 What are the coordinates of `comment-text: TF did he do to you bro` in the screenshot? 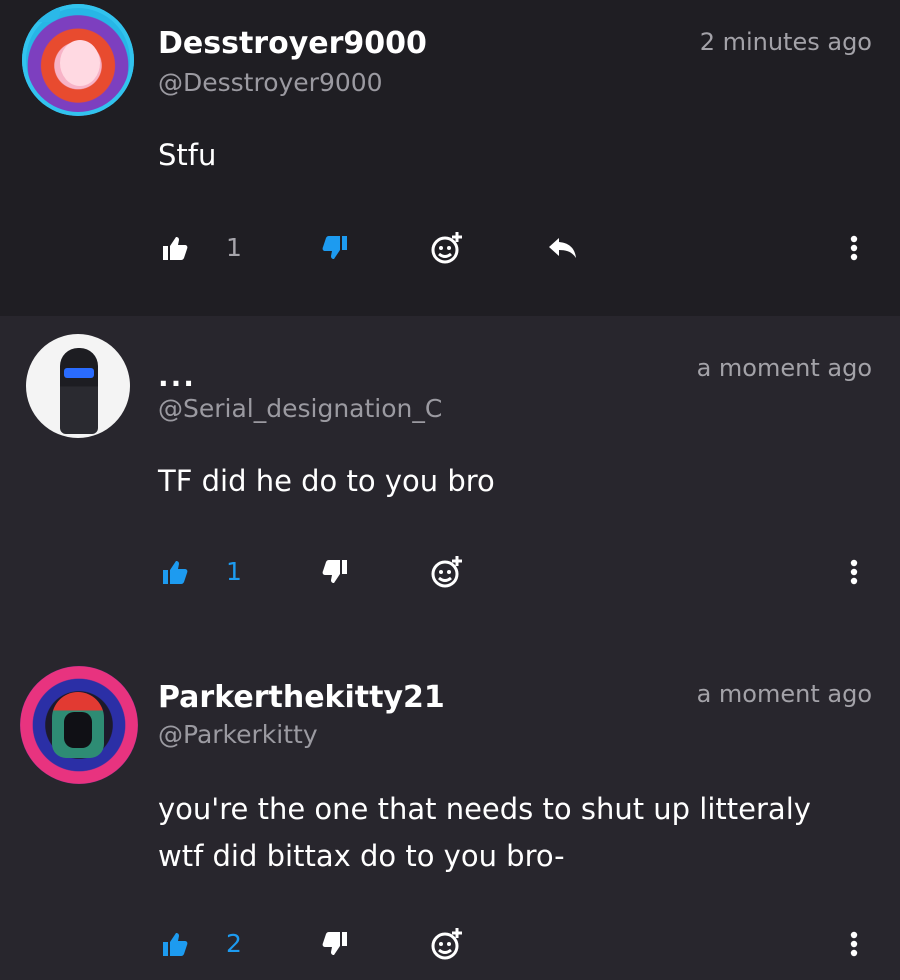 It's located at (326, 481).